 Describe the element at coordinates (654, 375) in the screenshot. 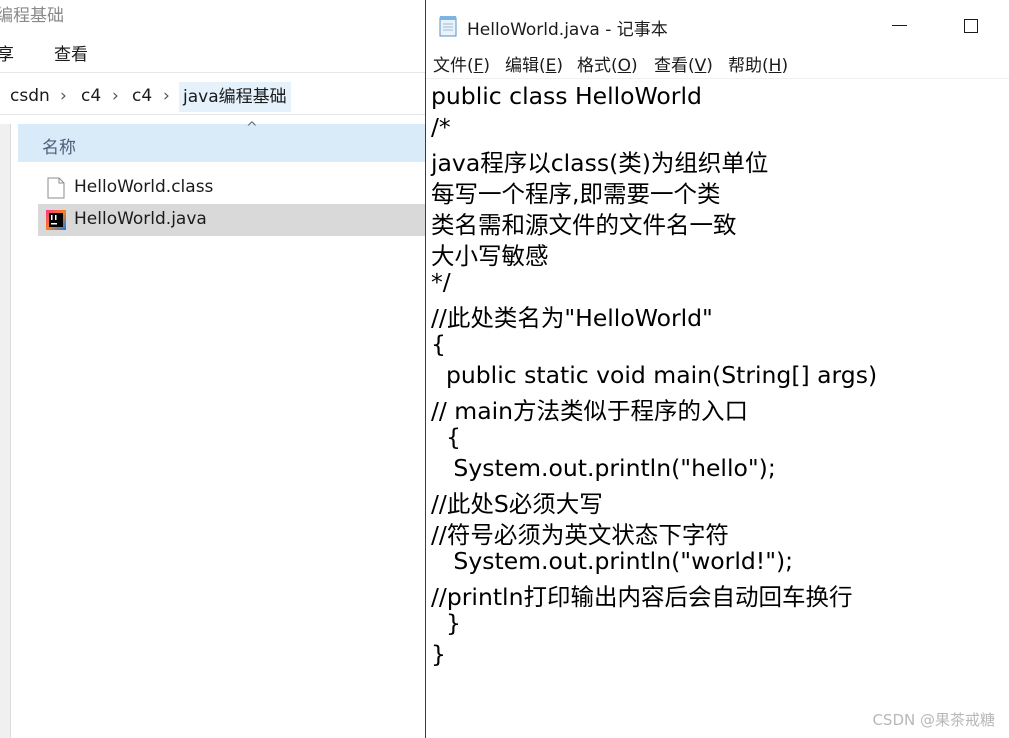

I see `code-line: public static void main(String[] args)` at that location.